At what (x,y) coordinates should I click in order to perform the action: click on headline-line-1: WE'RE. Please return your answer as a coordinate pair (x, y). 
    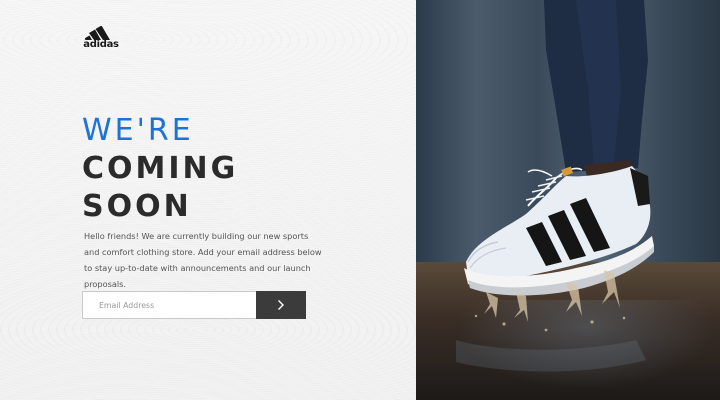
    Looking at the image, I should click on (138, 130).